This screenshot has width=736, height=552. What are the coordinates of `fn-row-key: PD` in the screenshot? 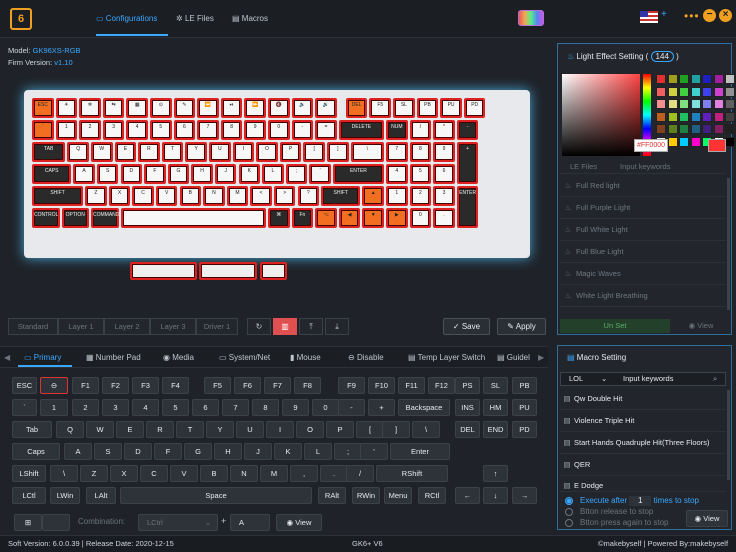 It's located at (474, 108).